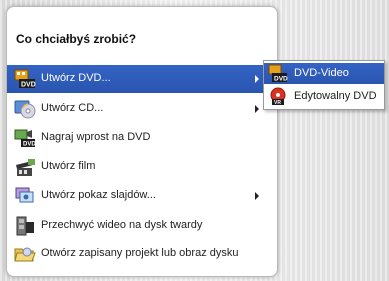  Describe the element at coordinates (277, 103) in the screenshot. I see `svg-text: VR` at that location.